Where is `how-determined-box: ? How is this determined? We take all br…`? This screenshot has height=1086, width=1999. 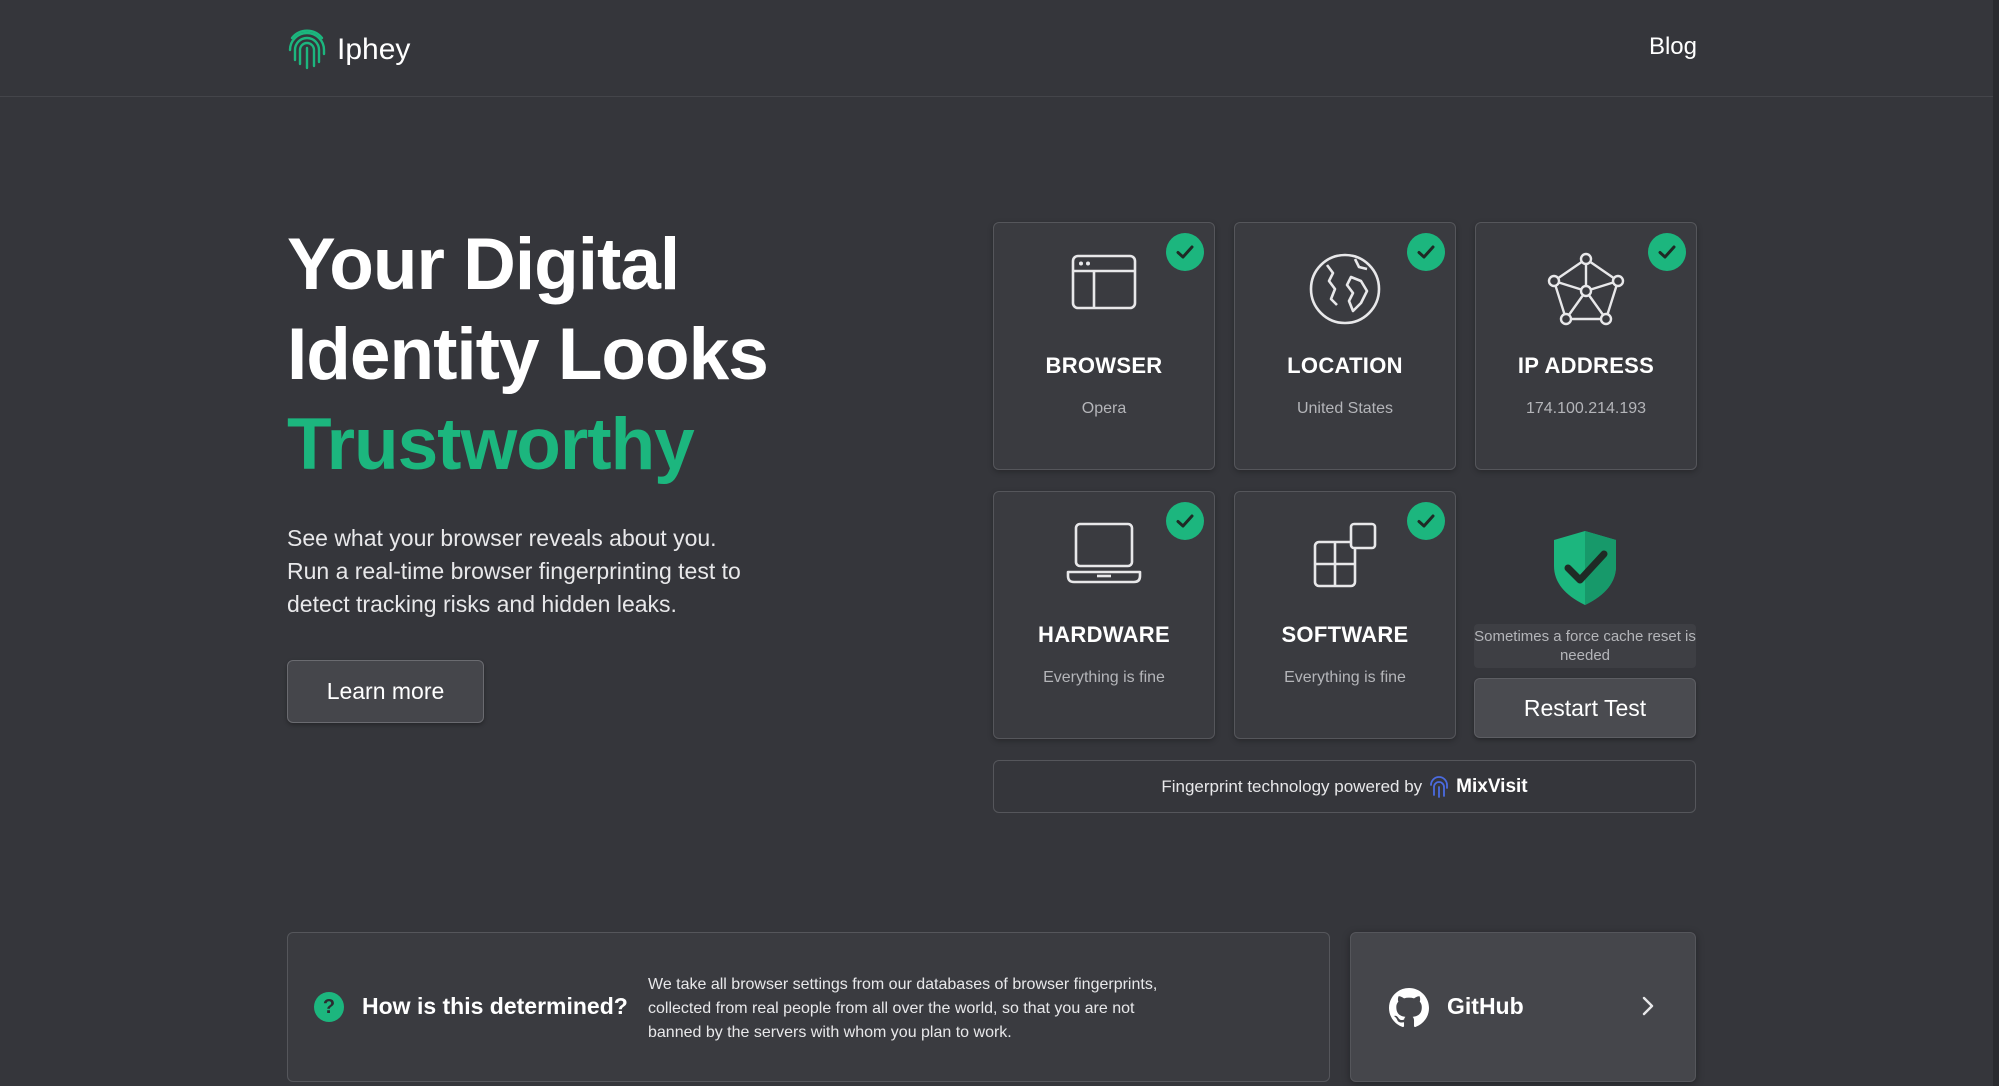
how-determined-box: ? How is this determined? We take all br… is located at coordinates (808, 1007).